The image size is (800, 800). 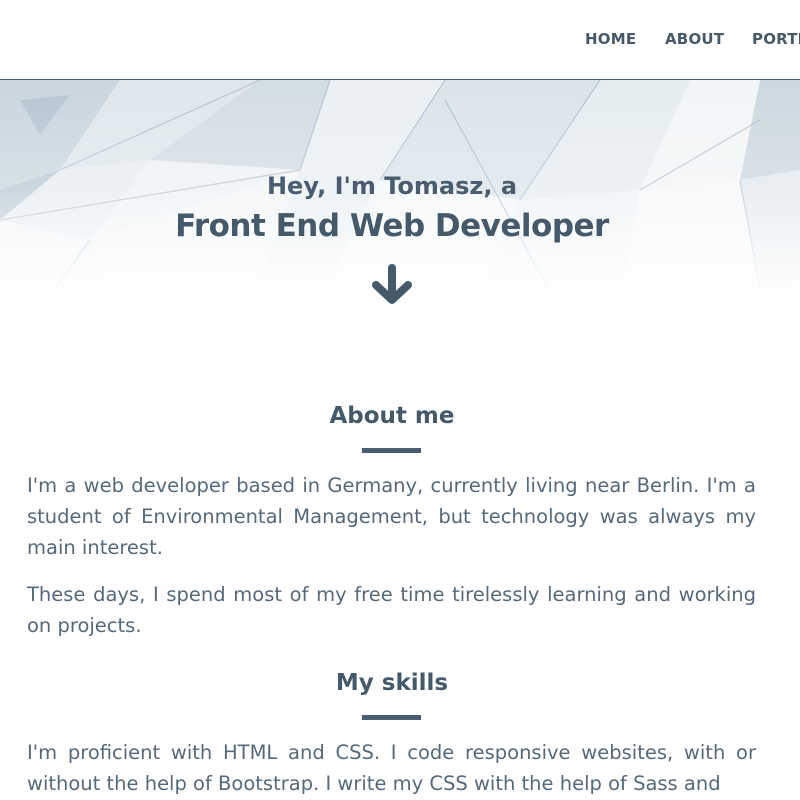 I want to click on navbar: HOME ABOUT PORTF, so click(x=400, y=40).